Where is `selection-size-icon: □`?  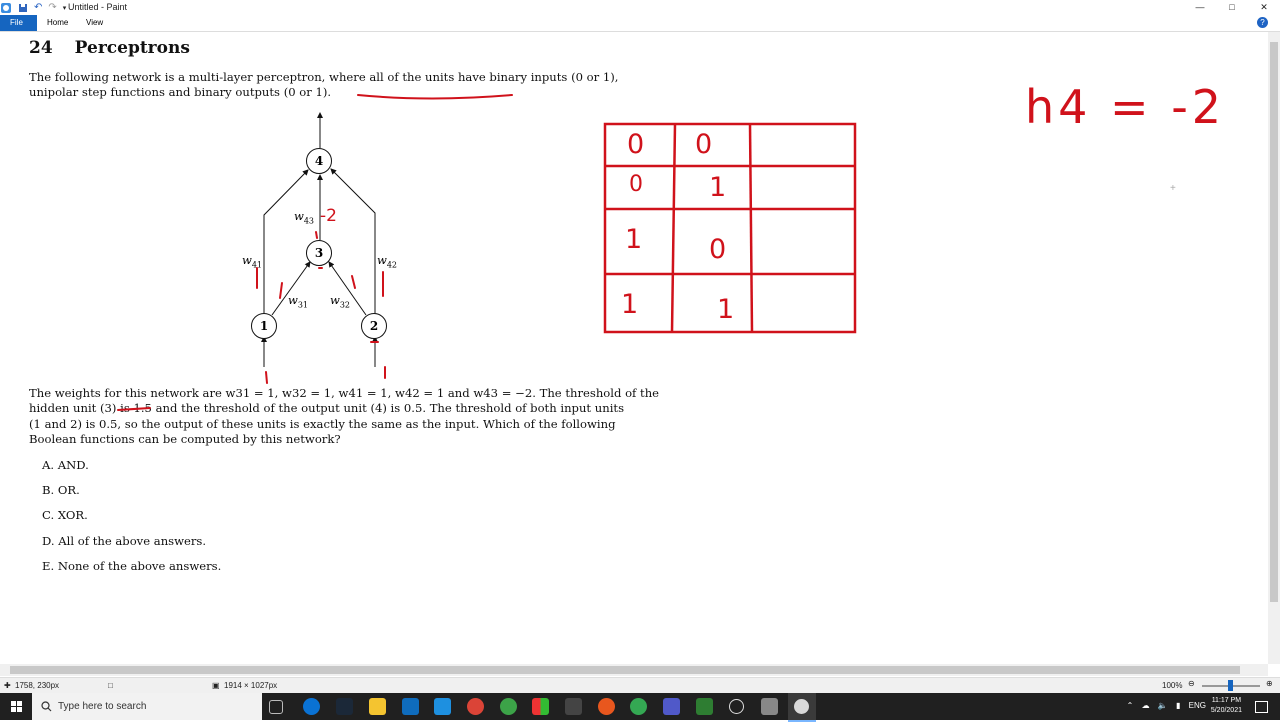 selection-size-icon: □ is located at coordinates (110, 685).